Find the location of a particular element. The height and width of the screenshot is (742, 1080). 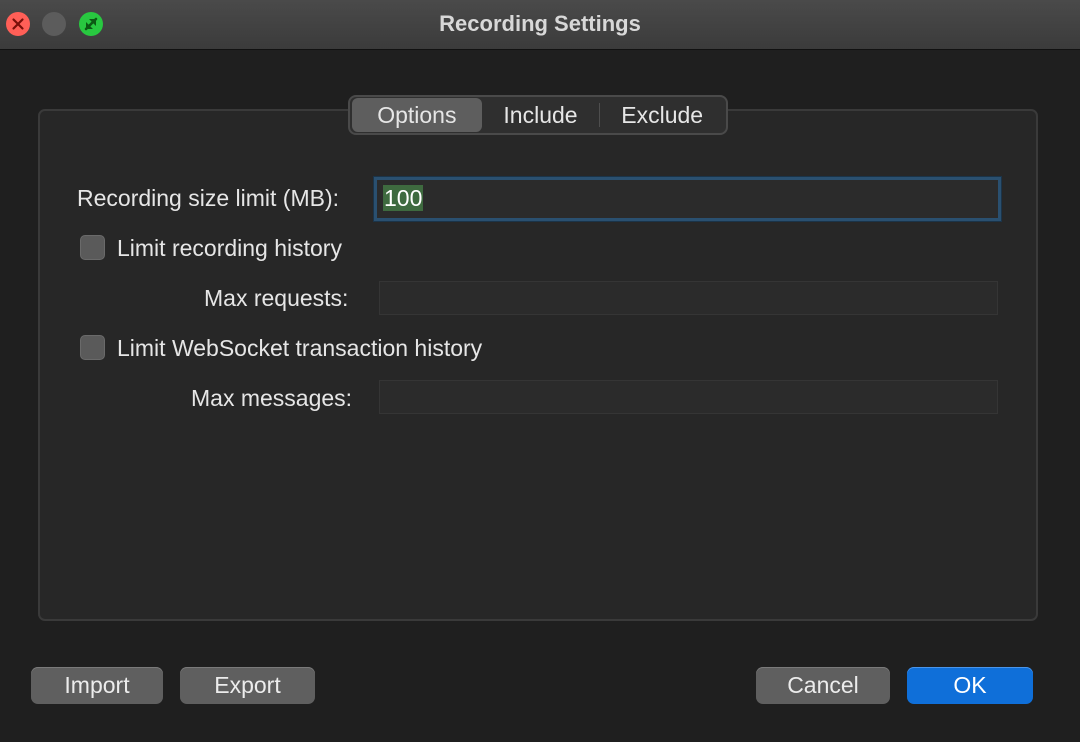

limit-websocket-label: Limit WebSocket transaction history is located at coordinates (299, 348).